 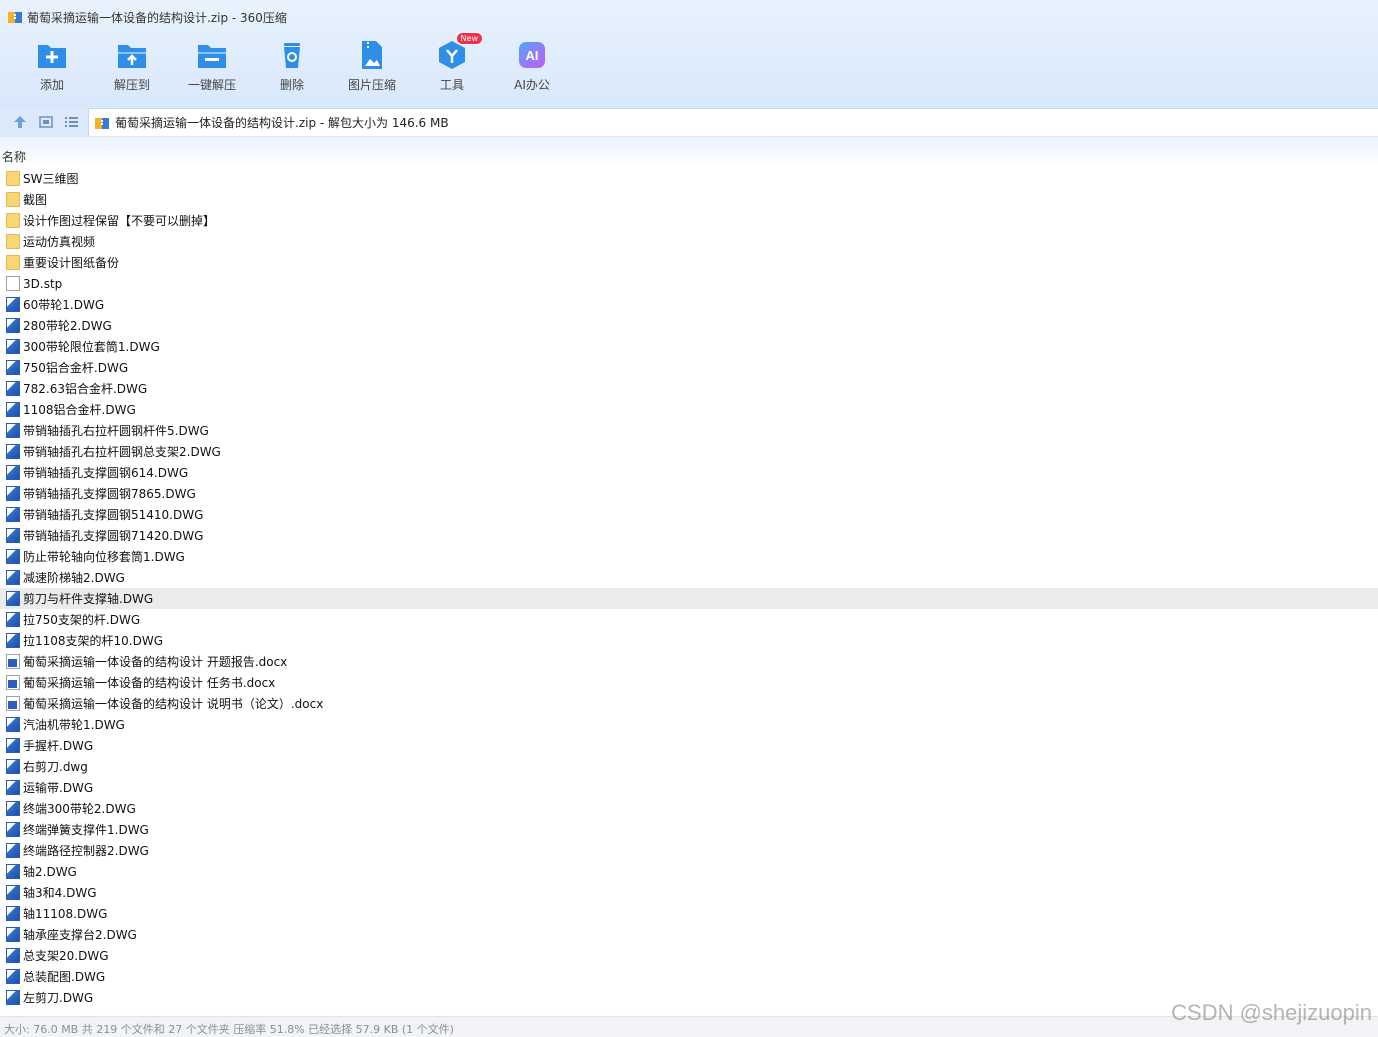 What do you see at coordinates (689, 220) in the screenshot?
I see `folder-row: 设计作图过程保留【不要可以删掉】` at bounding box center [689, 220].